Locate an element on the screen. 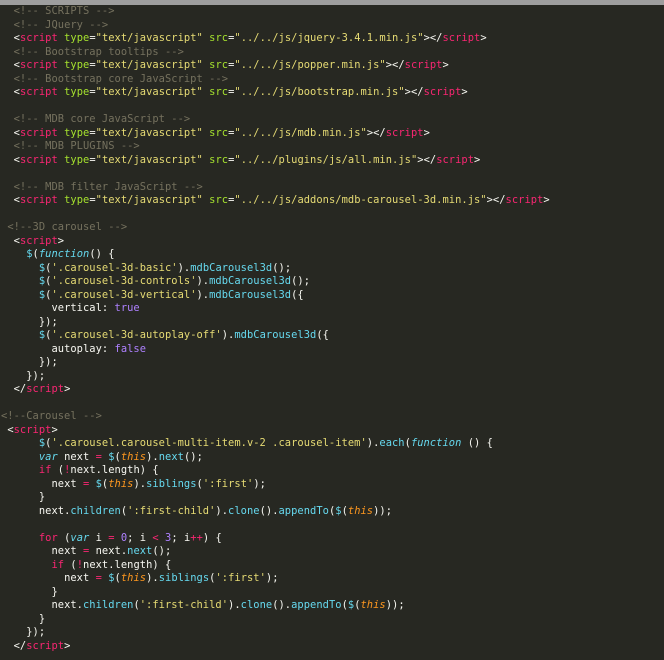 This screenshot has width=664, height=660. code-token: mdbCarousel3d is located at coordinates (250, 294).